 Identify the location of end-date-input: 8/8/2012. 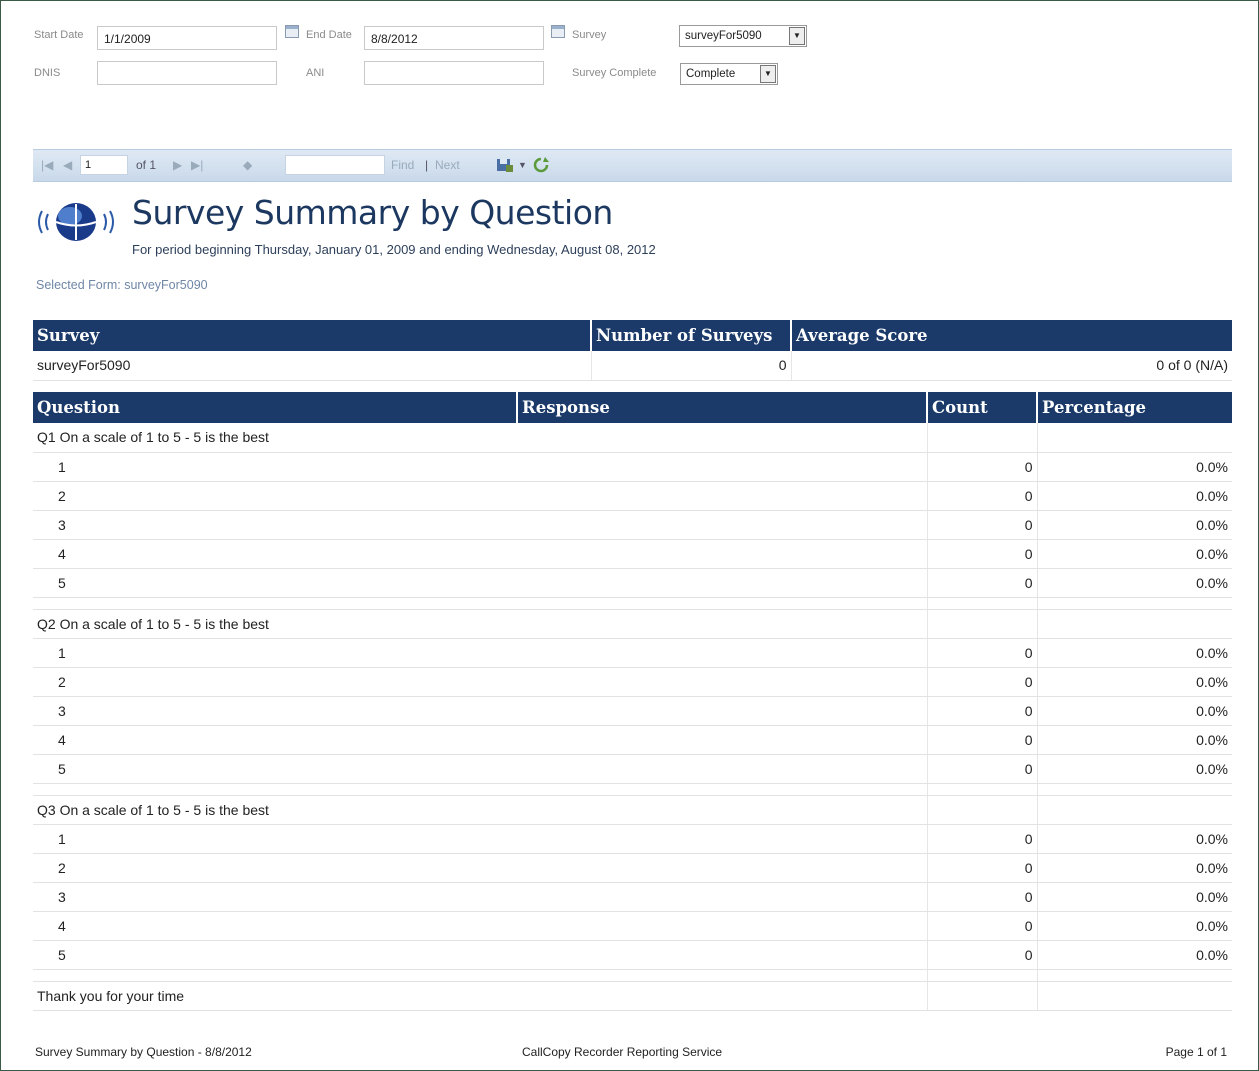
(454, 38).